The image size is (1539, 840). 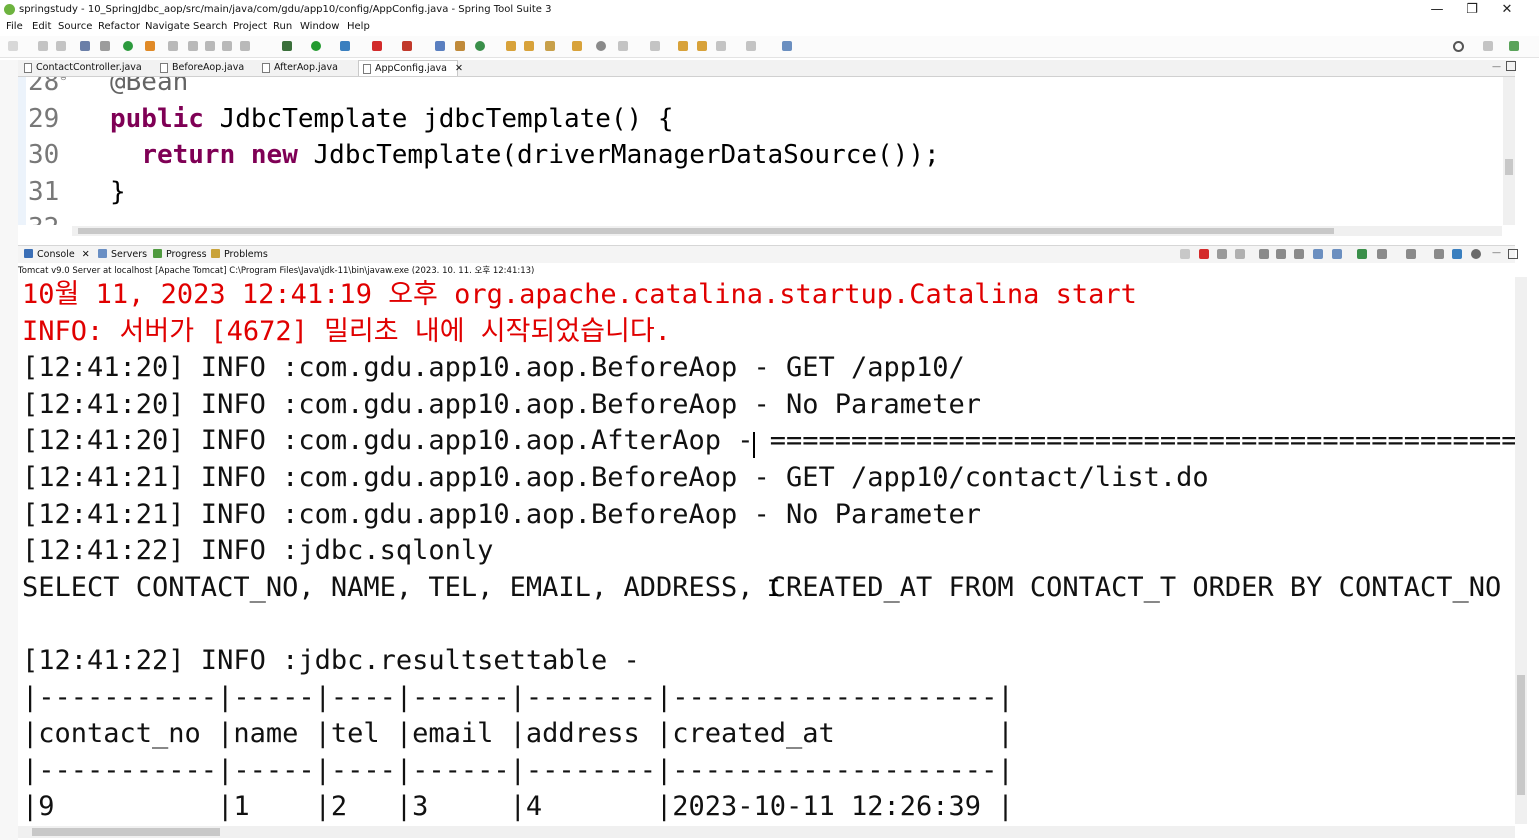 I want to click on console-line: [12:41:22] INFO :jdbc.resultsettable -, so click(x=331, y=660).